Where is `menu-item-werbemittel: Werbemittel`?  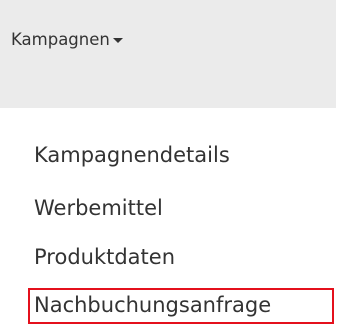
menu-item-werbemittel: Werbemittel is located at coordinates (98, 208).